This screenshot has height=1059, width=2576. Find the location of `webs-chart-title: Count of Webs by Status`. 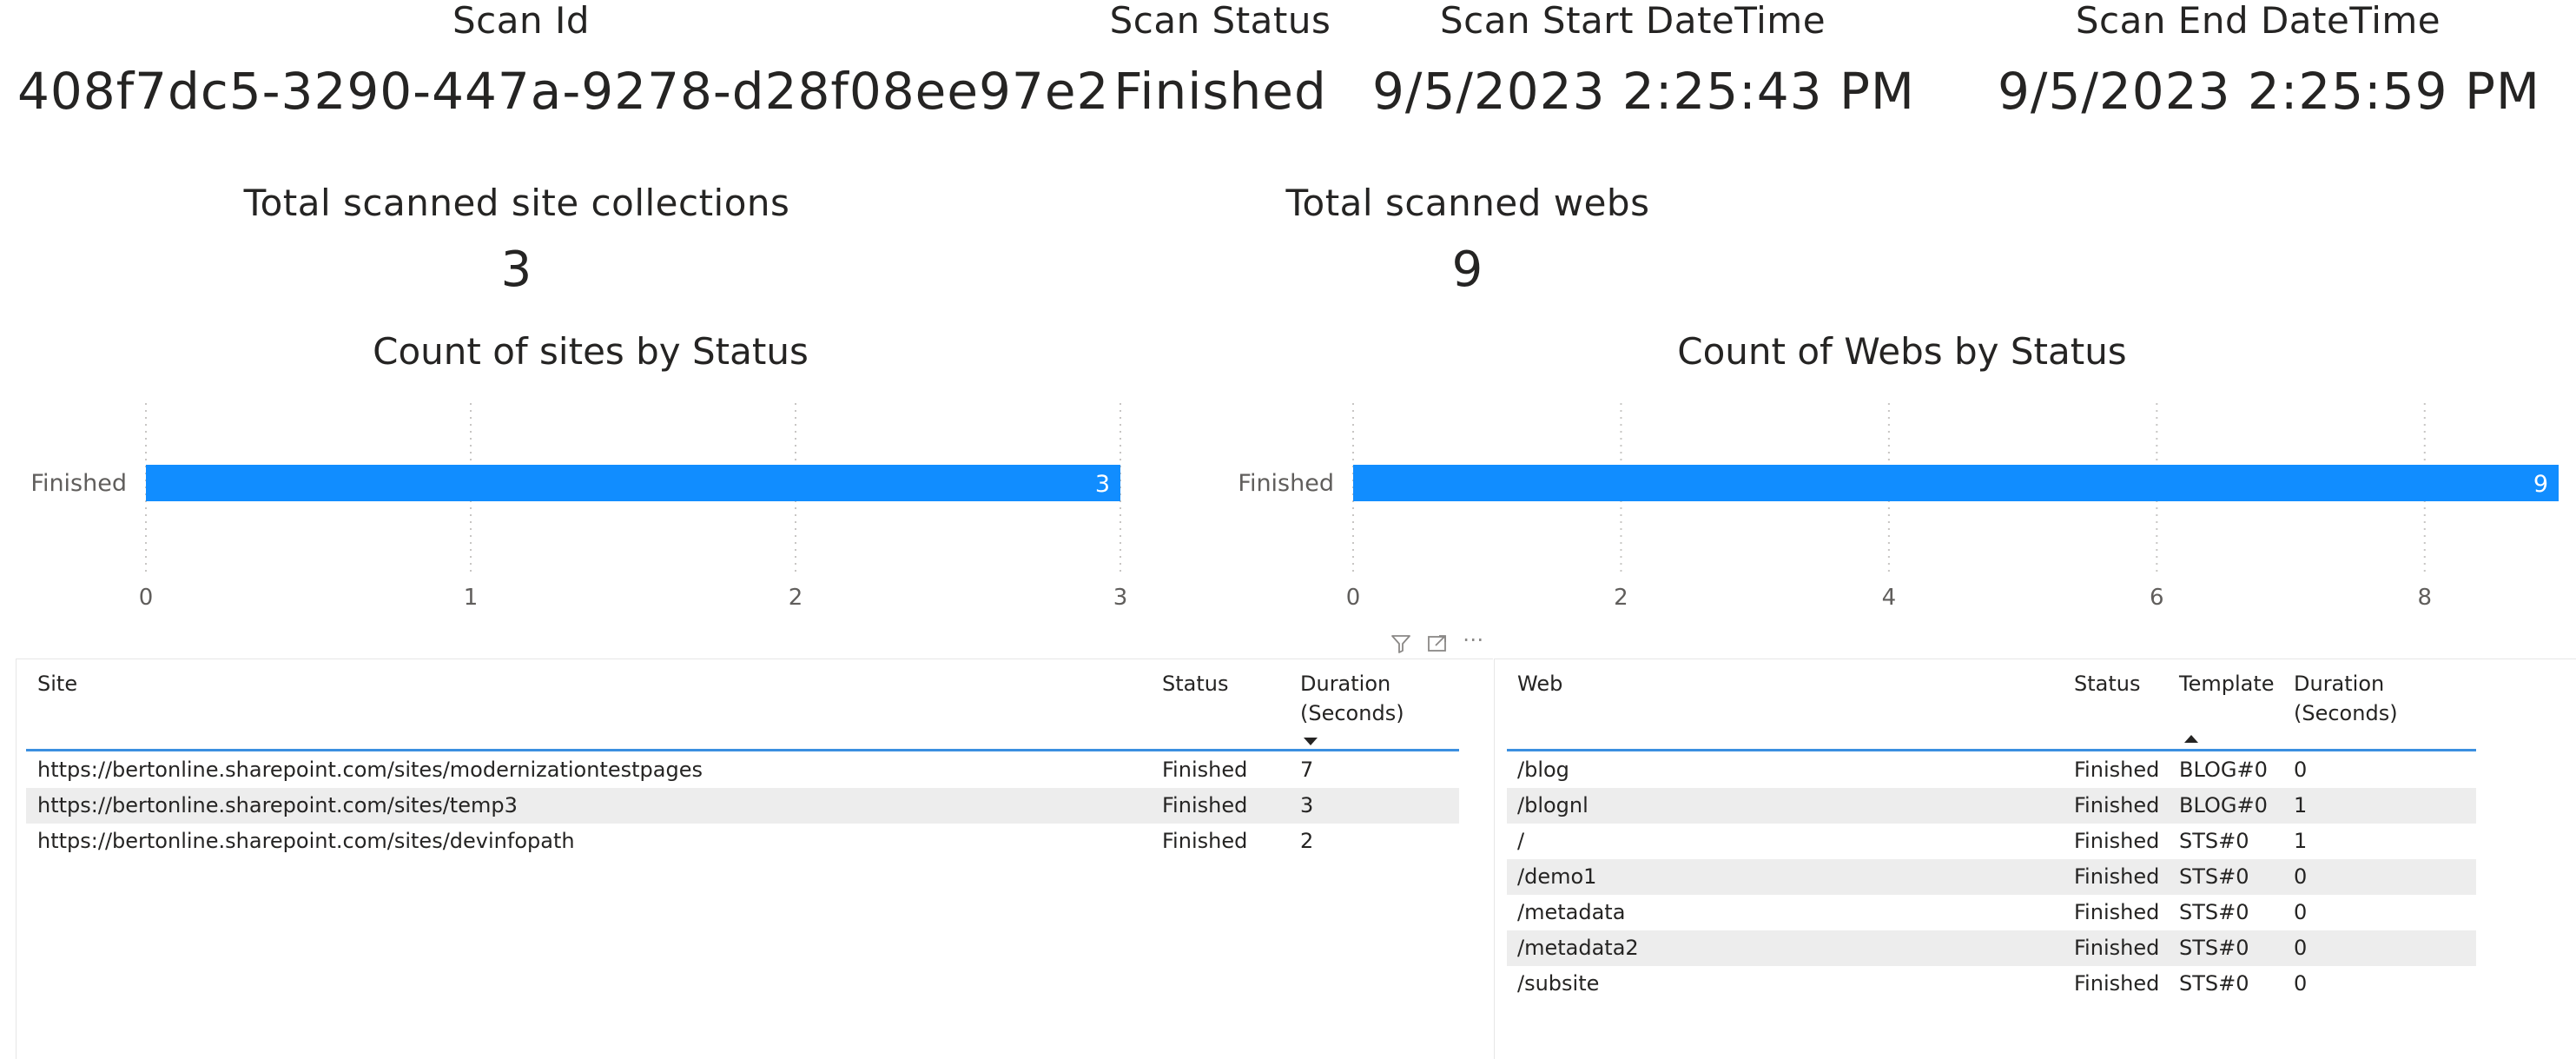

webs-chart-title: Count of Webs by Status is located at coordinates (1902, 351).